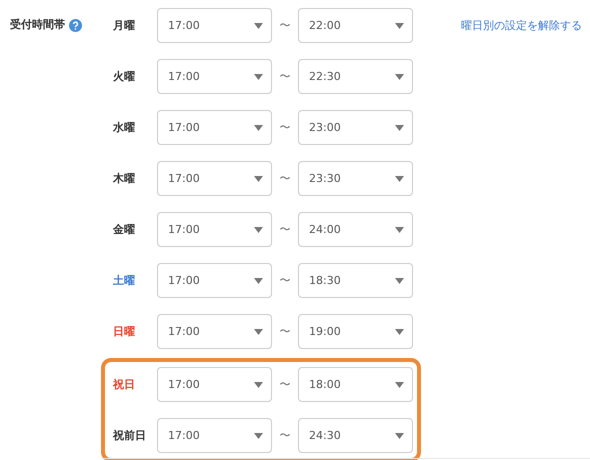 This screenshot has width=590, height=460. Describe the element at coordinates (355, 435) in the screenshot. I see `time-select: 24:30` at that location.